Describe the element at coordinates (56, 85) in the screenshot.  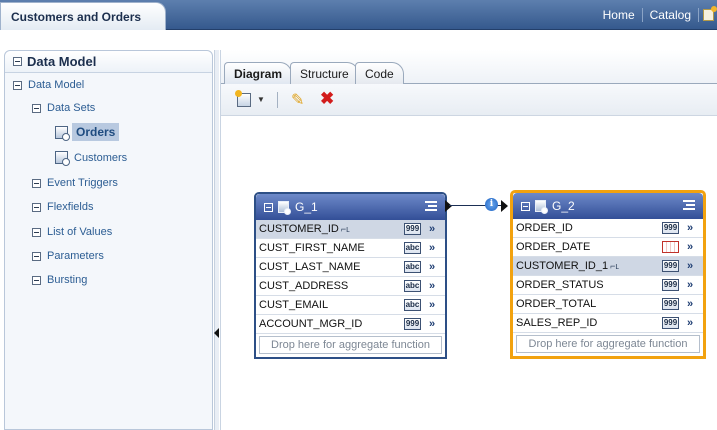
I see `tree-root-label: Data Model` at that location.